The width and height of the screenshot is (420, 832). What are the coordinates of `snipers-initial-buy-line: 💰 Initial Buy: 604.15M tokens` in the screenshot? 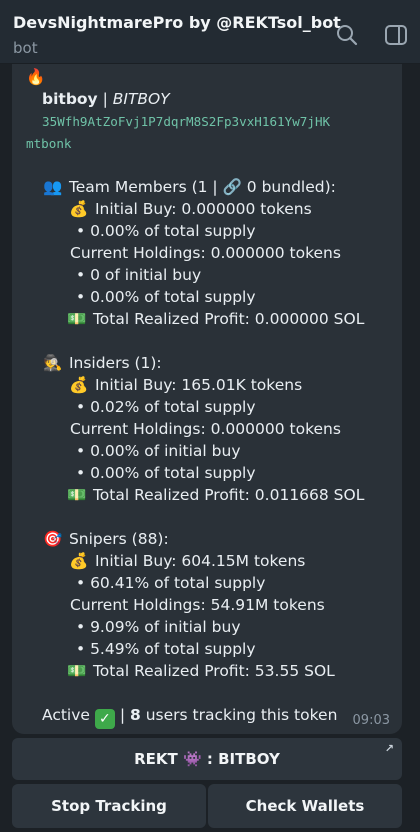 It's located at (186, 561).